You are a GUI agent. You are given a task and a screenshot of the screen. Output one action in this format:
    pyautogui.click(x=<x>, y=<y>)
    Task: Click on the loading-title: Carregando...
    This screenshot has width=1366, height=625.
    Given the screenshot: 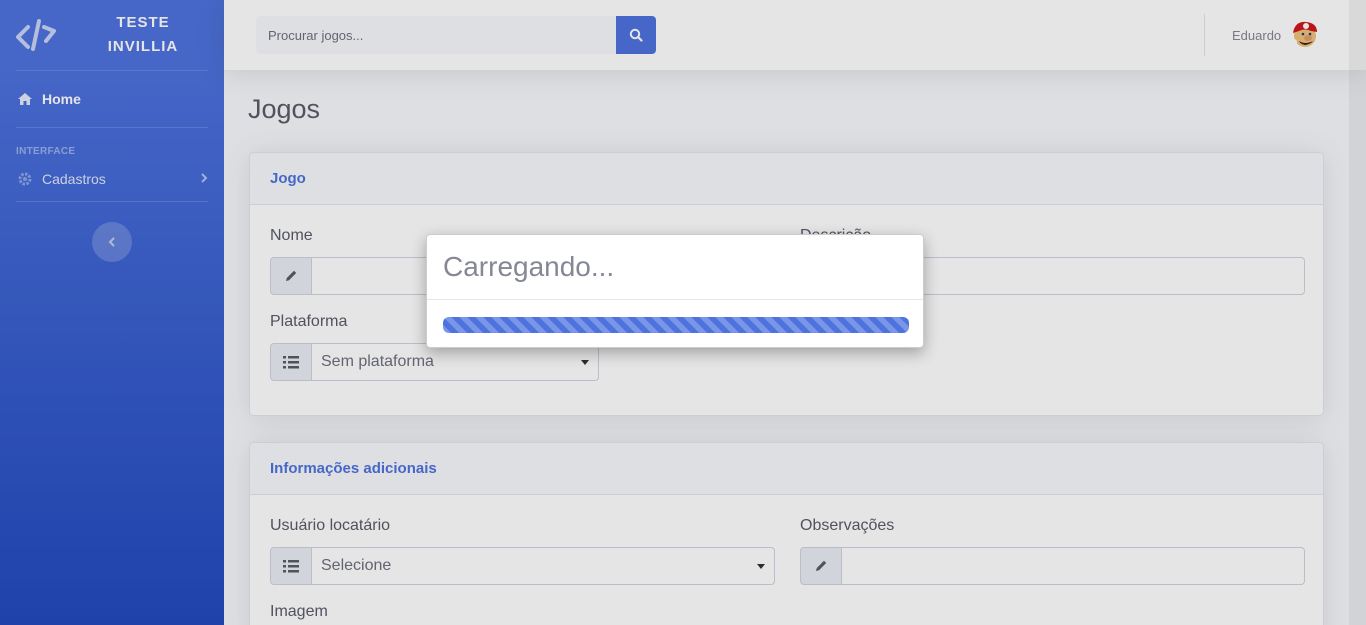 What is the action you would take?
    pyautogui.click(x=675, y=267)
    